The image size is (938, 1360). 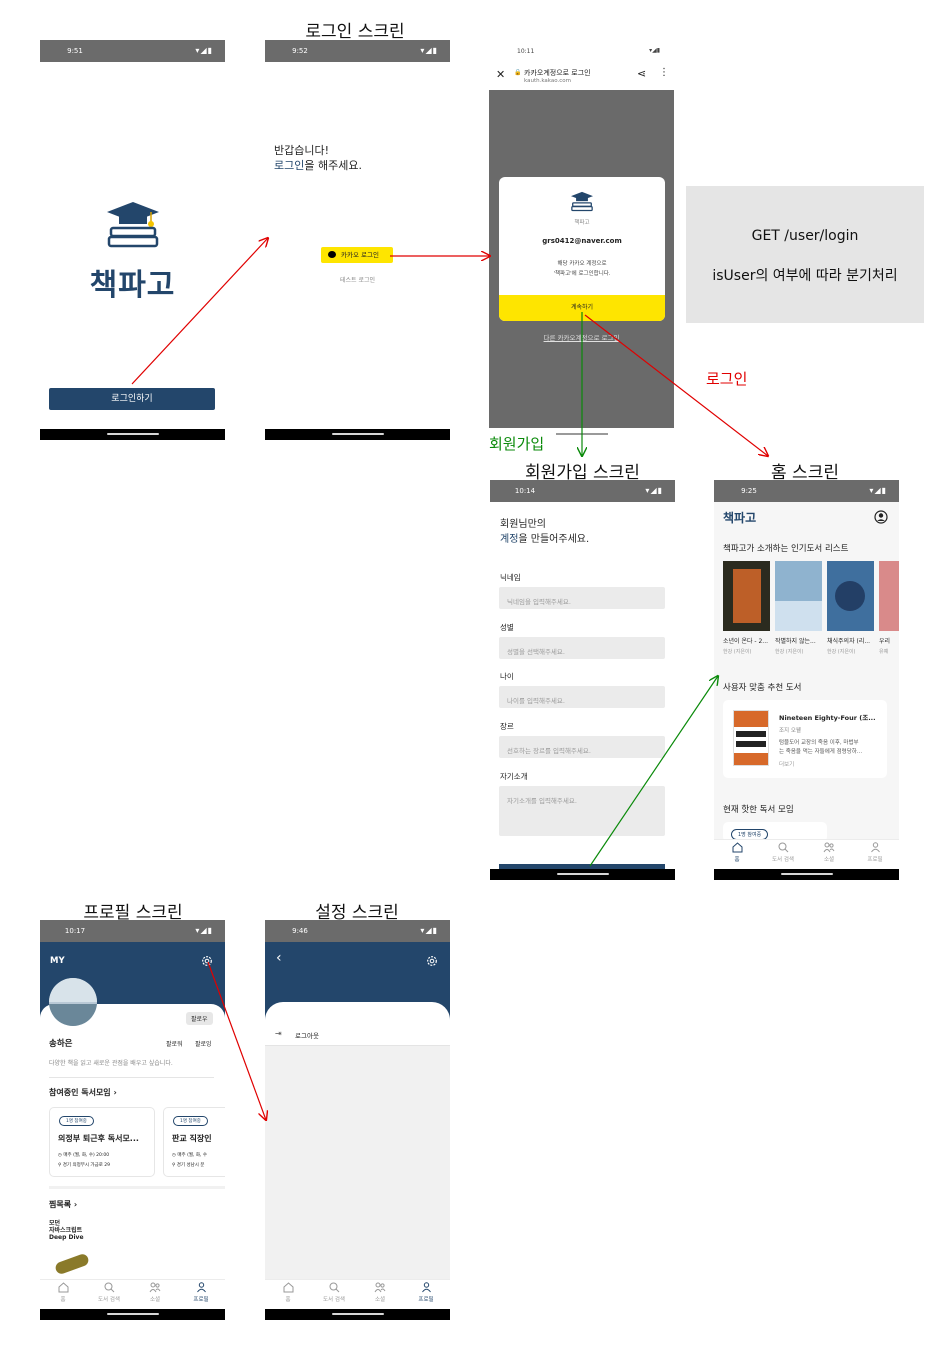 I want to click on arrow-splash-to-login, so click(x=199, y=311).